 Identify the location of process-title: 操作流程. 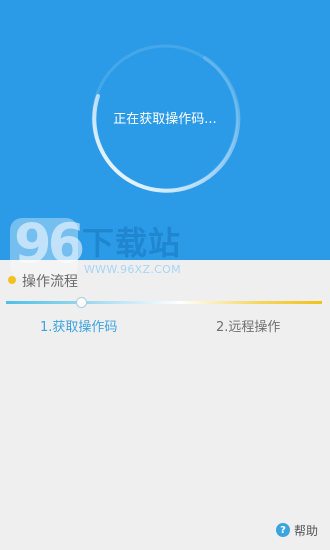
(50, 282).